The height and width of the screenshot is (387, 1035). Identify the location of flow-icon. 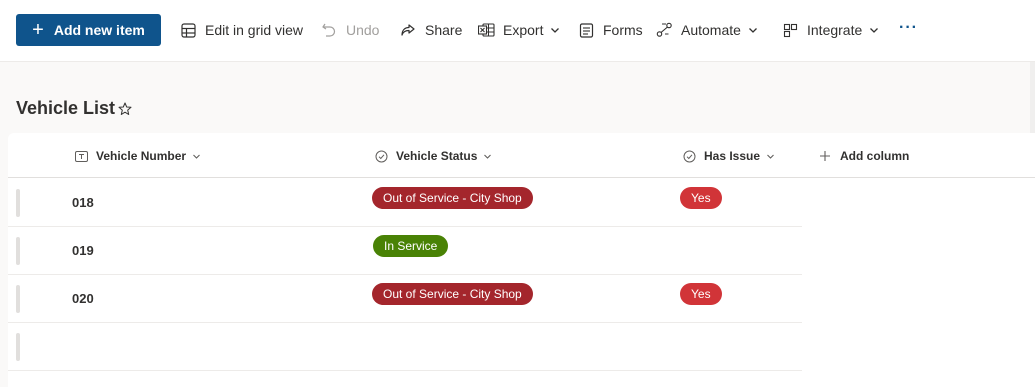
(664, 30).